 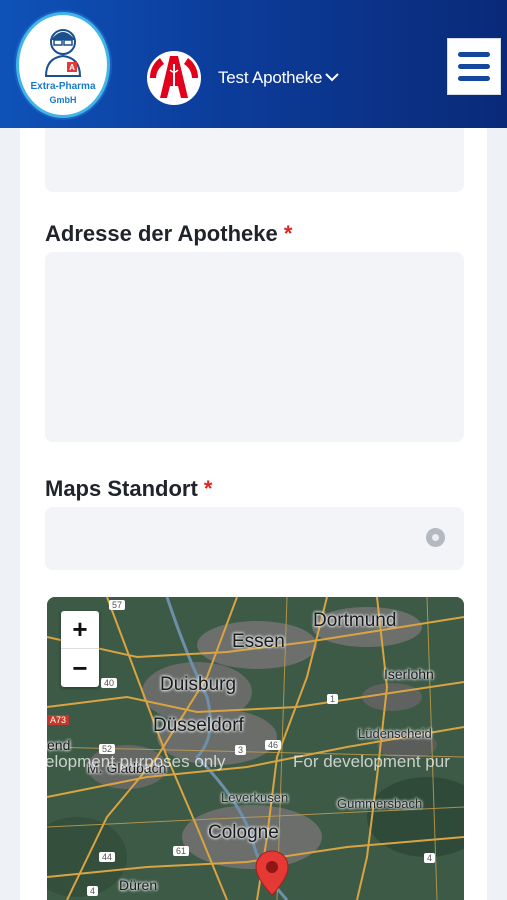 What do you see at coordinates (380, 803) in the screenshot?
I see `map-city-label: Gummersbach` at bounding box center [380, 803].